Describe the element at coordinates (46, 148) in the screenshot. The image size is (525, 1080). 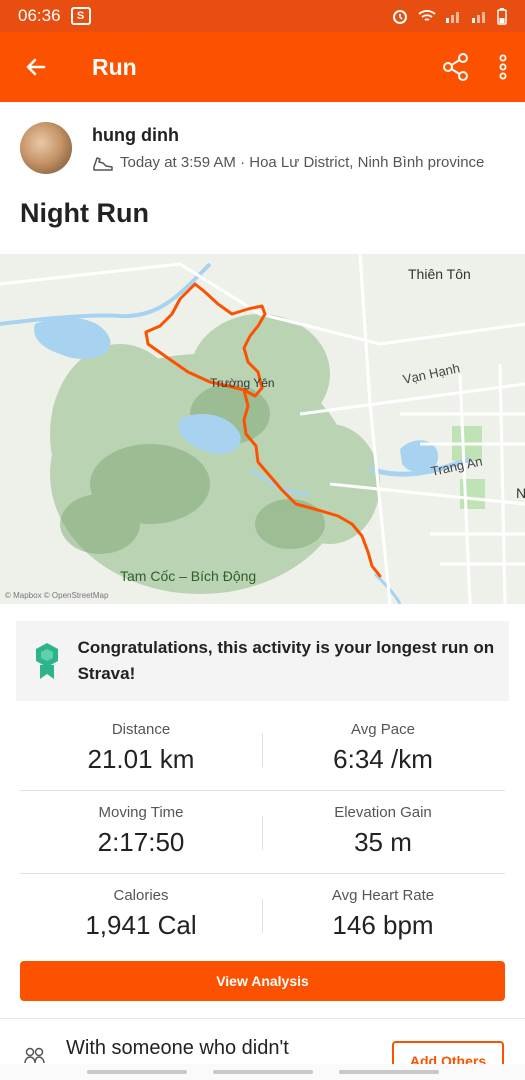
I see `avatar` at that location.